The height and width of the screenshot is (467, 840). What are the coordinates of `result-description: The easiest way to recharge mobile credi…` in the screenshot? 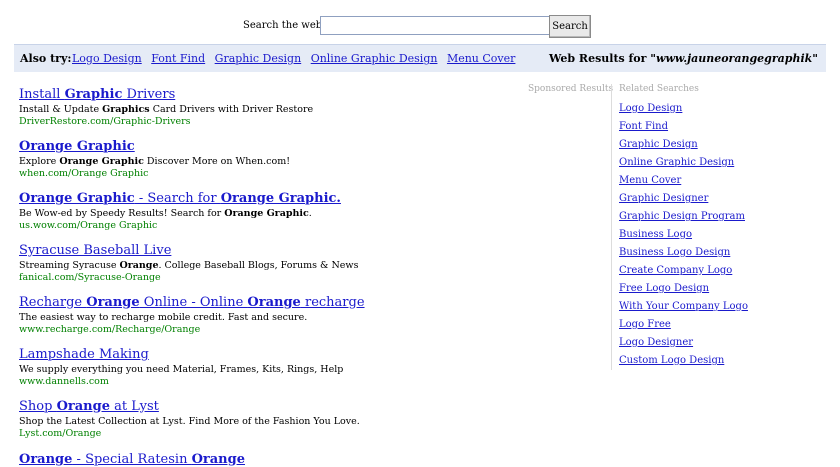 It's located at (279, 317).